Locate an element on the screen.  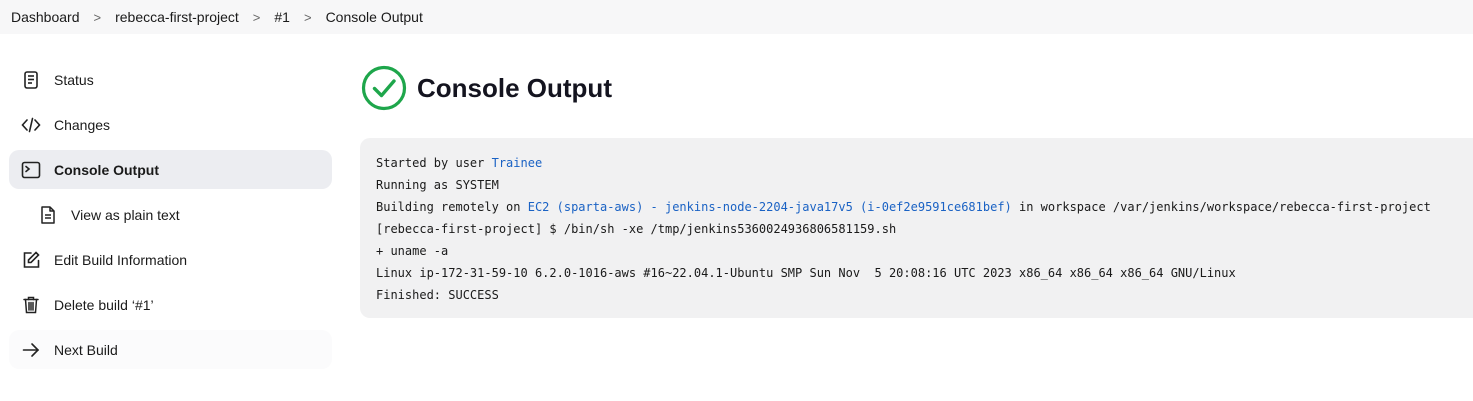
trash-icon is located at coordinates (31, 305).